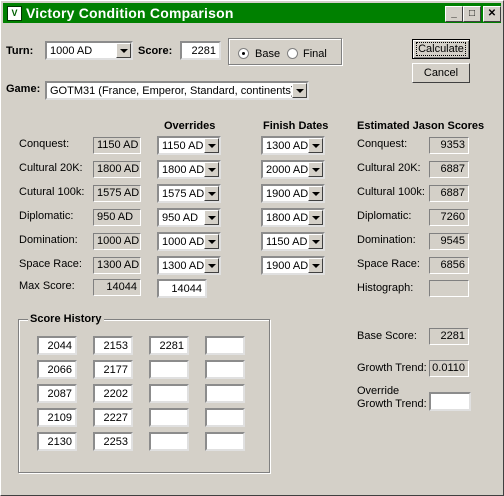  I want to click on growth-trend-text: 0.0110, so click(448, 368).